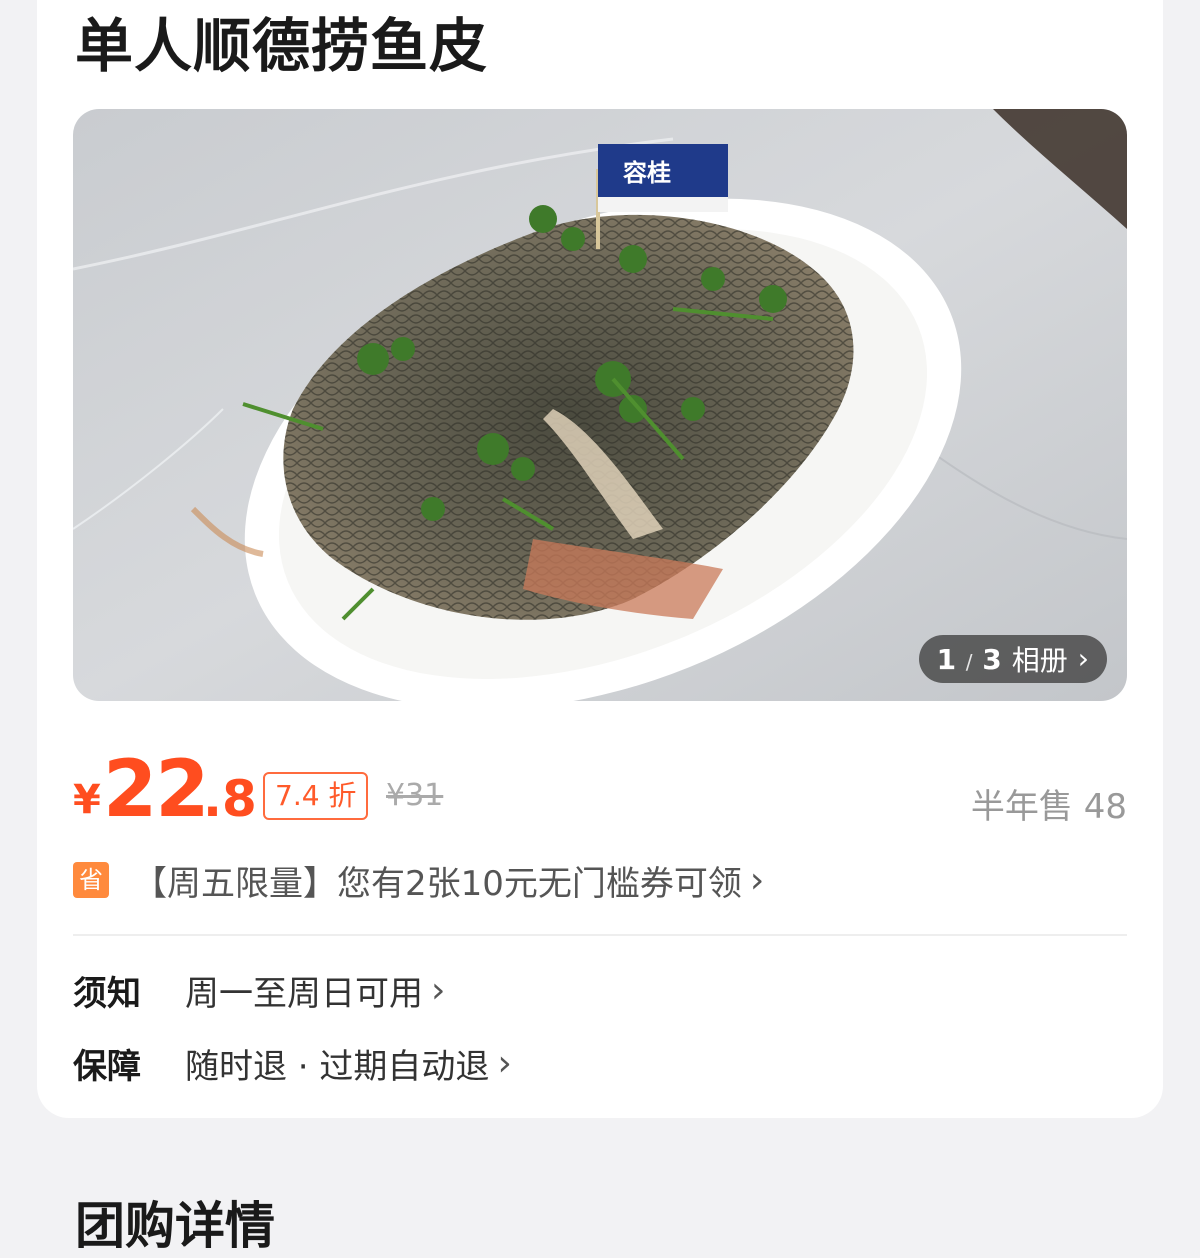 The width and height of the screenshot is (1200, 1258). I want to click on sold-count: 半年售 48, so click(1048, 807).